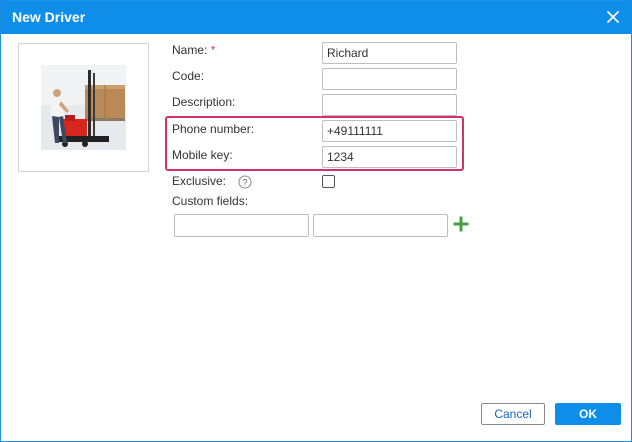  What do you see at coordinates (389, 131) in the screenshot?
I see `phone-number-field` at bounding box center [389, 131].